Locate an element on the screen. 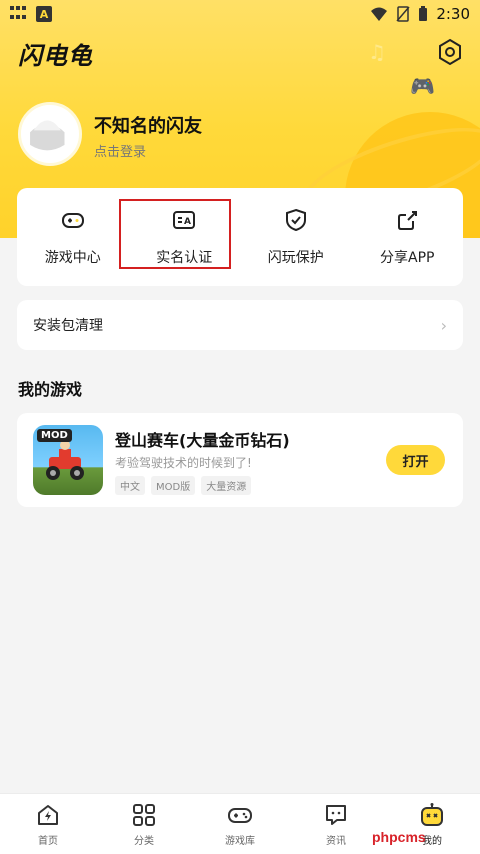 The height and width of the screenshot is (854, 480). nav-label: 游戏库 is located at coordinates (240, 841).